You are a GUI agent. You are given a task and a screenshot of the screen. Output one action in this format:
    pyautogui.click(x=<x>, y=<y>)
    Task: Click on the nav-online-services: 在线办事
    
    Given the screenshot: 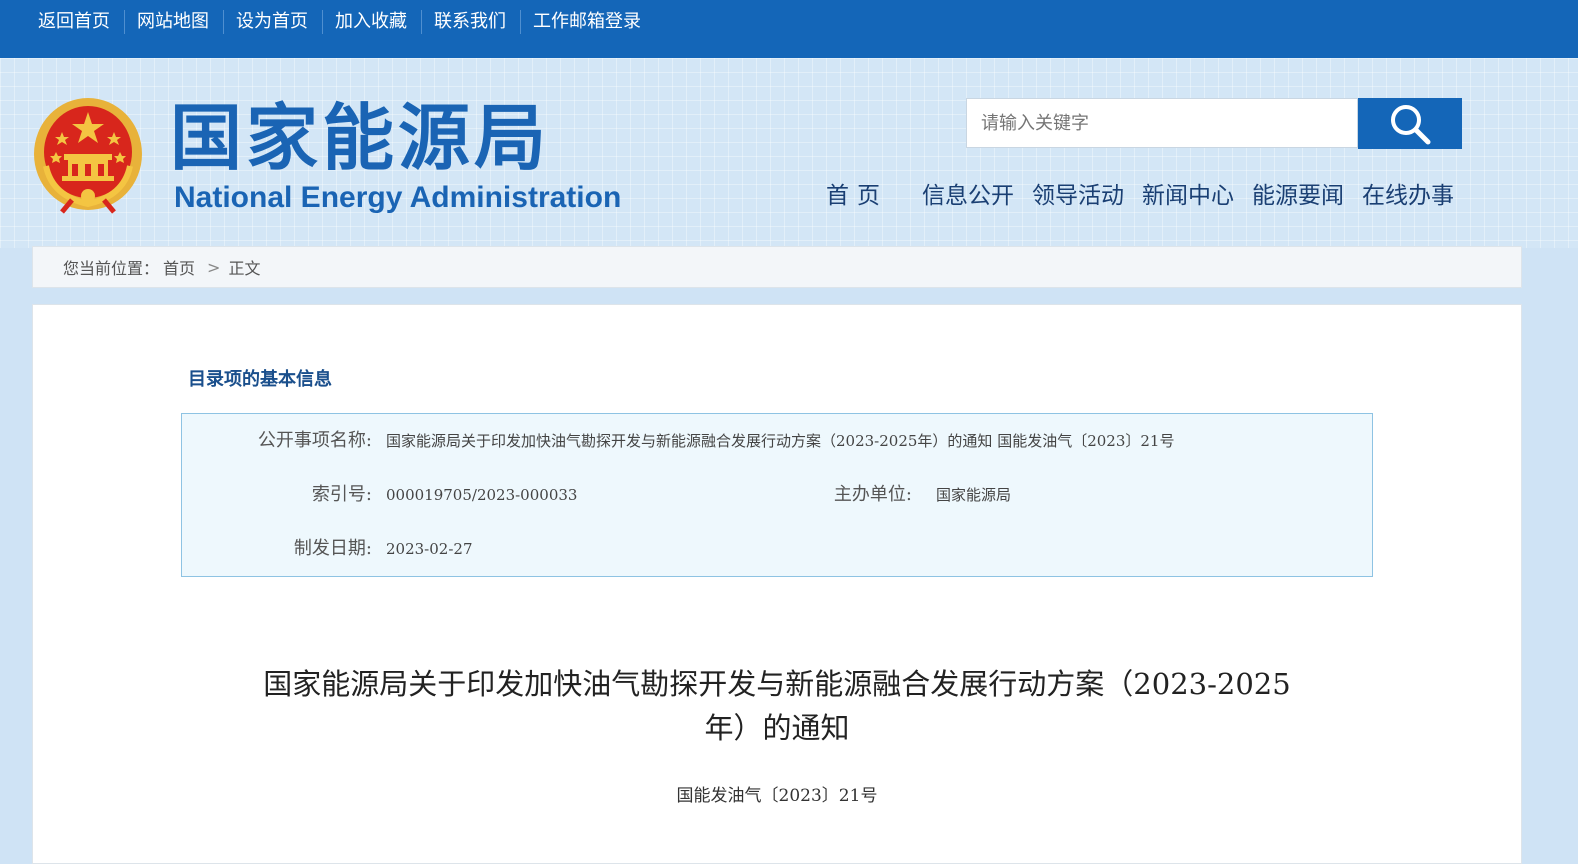 What is the action you would take?
    pyautogui.click(x=1408, y=196)
    